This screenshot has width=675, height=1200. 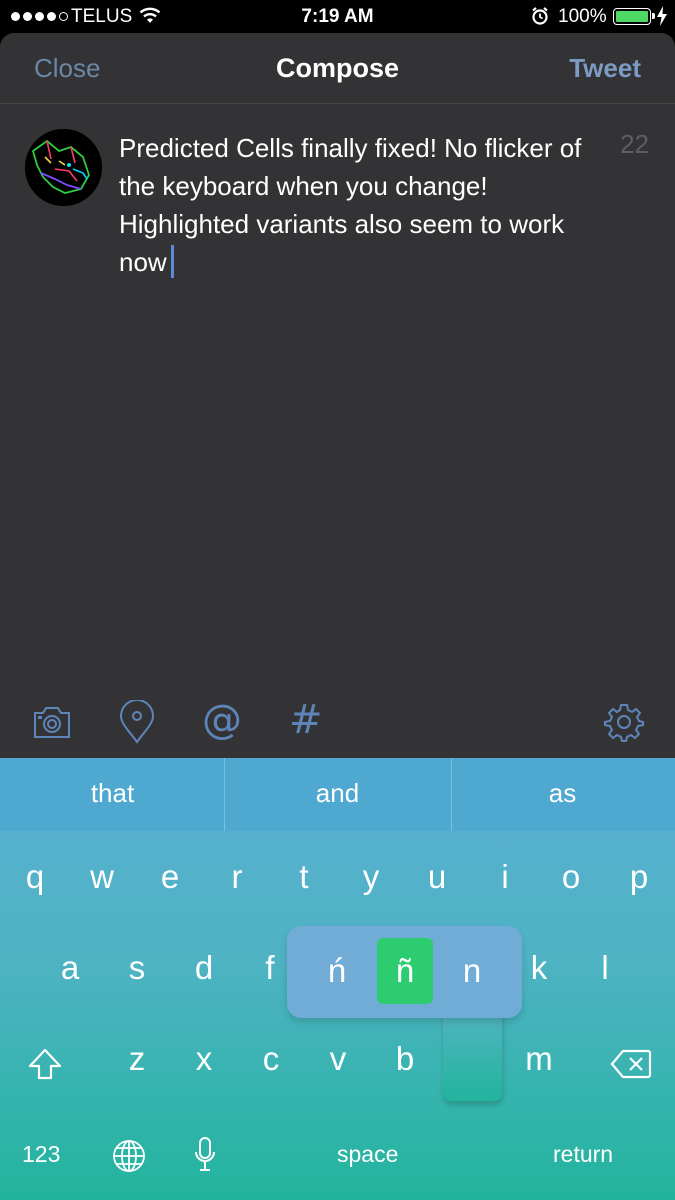 I want to click on compose-toolbar: @ #, so click(x=337, y=723).